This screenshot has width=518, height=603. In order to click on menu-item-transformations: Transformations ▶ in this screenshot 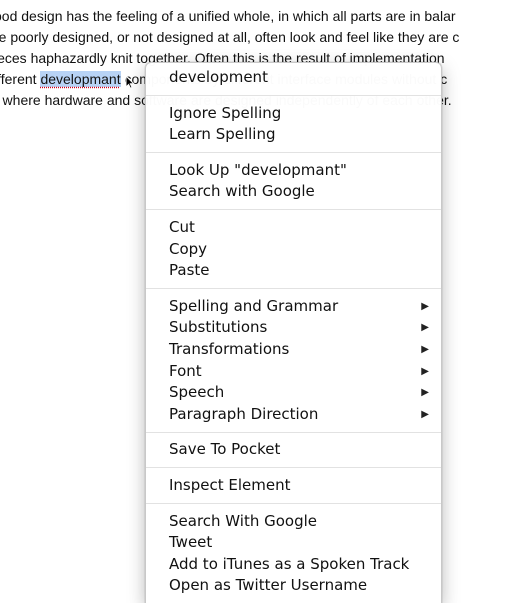, I will do `click(293, 350)`.